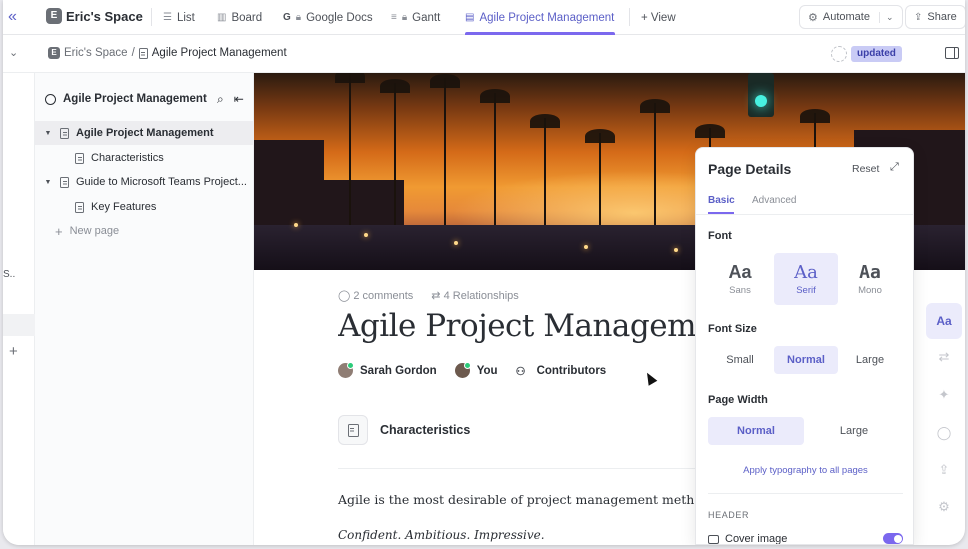  What do you see at coordinates (144, 231) in the screenshot?
I see `new-page-button: + New page` at bounding box center [144, 231].